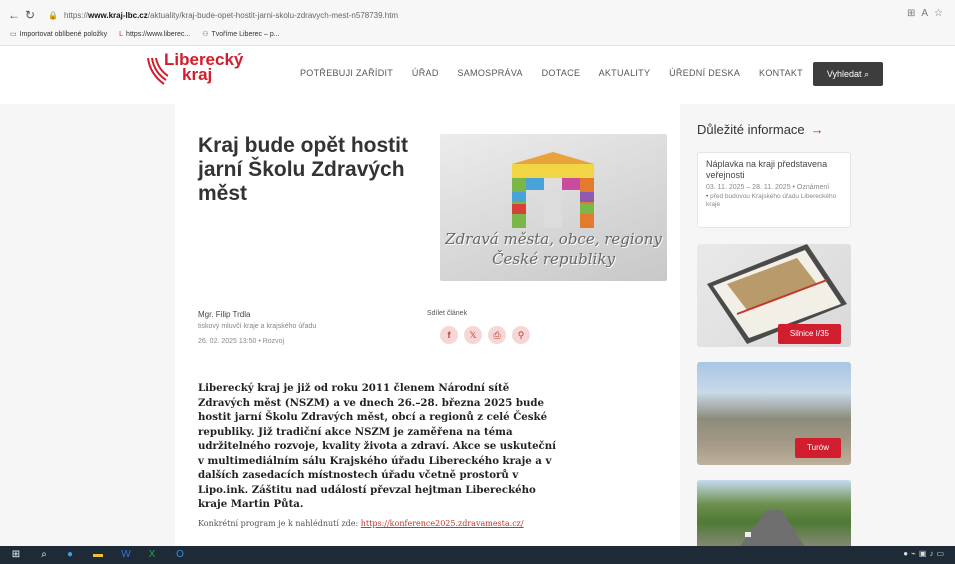 This screenshot has width=955, height=564. I want to click on logo-text: Liberecký kraj, so click(204, 67).